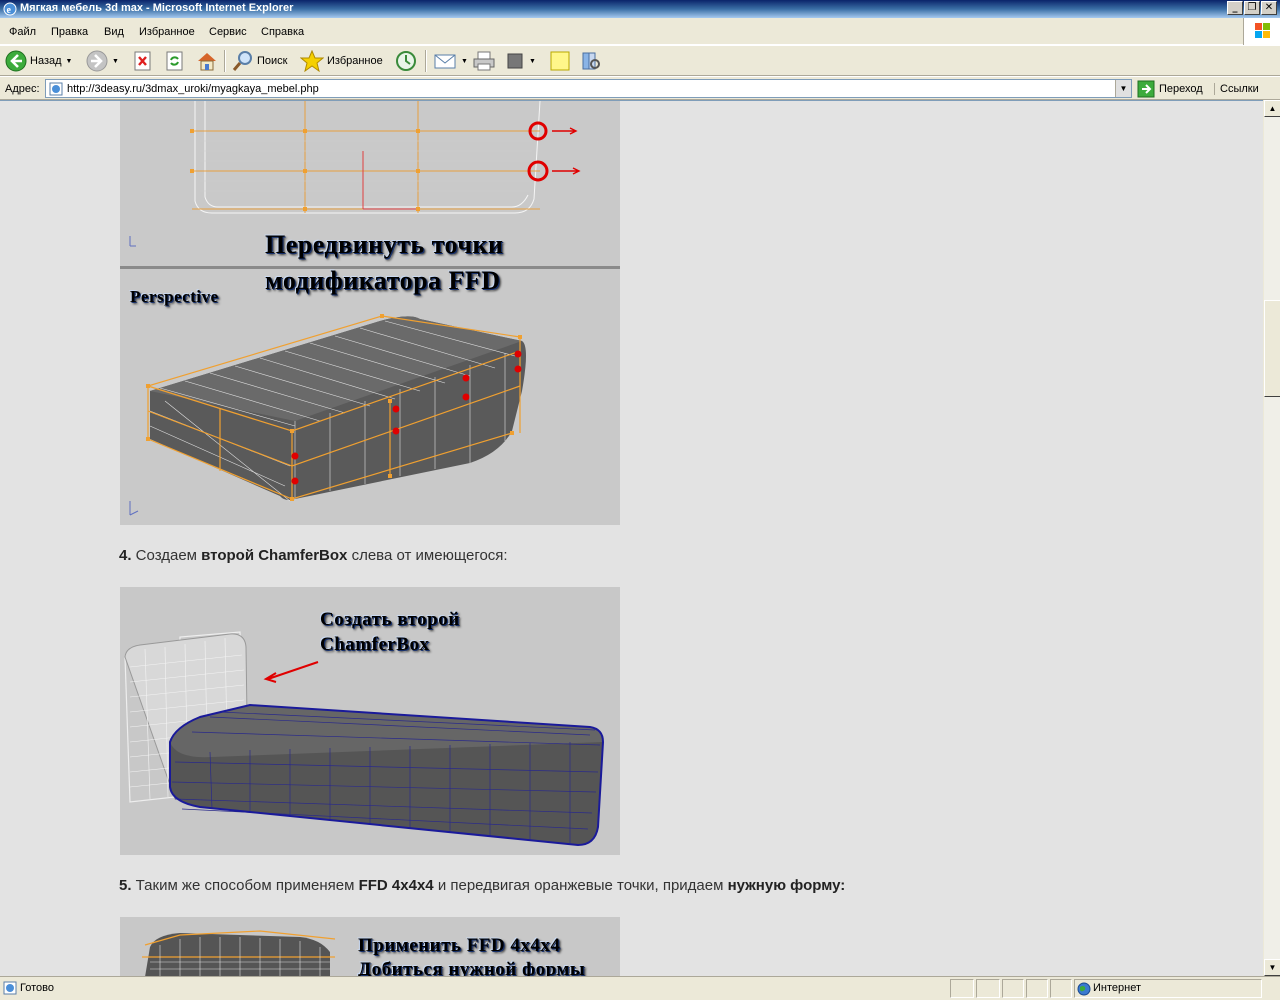 This screenshot has width=1280, height=1000. Describe the element at coordinates (427, 555) in the screenshot. I see `step-4-text-b: слева от имеющегося:` at that location.